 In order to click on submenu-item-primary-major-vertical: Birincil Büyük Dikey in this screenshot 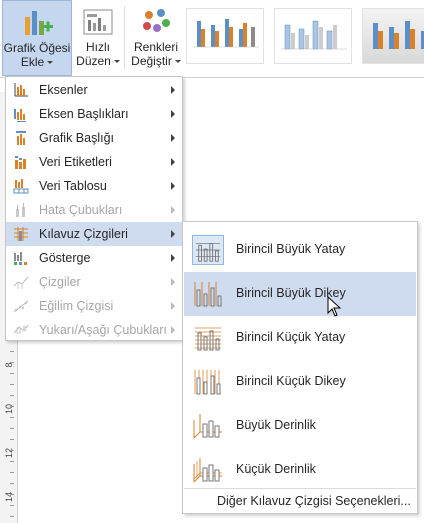, I will do `click(300, 294)`.